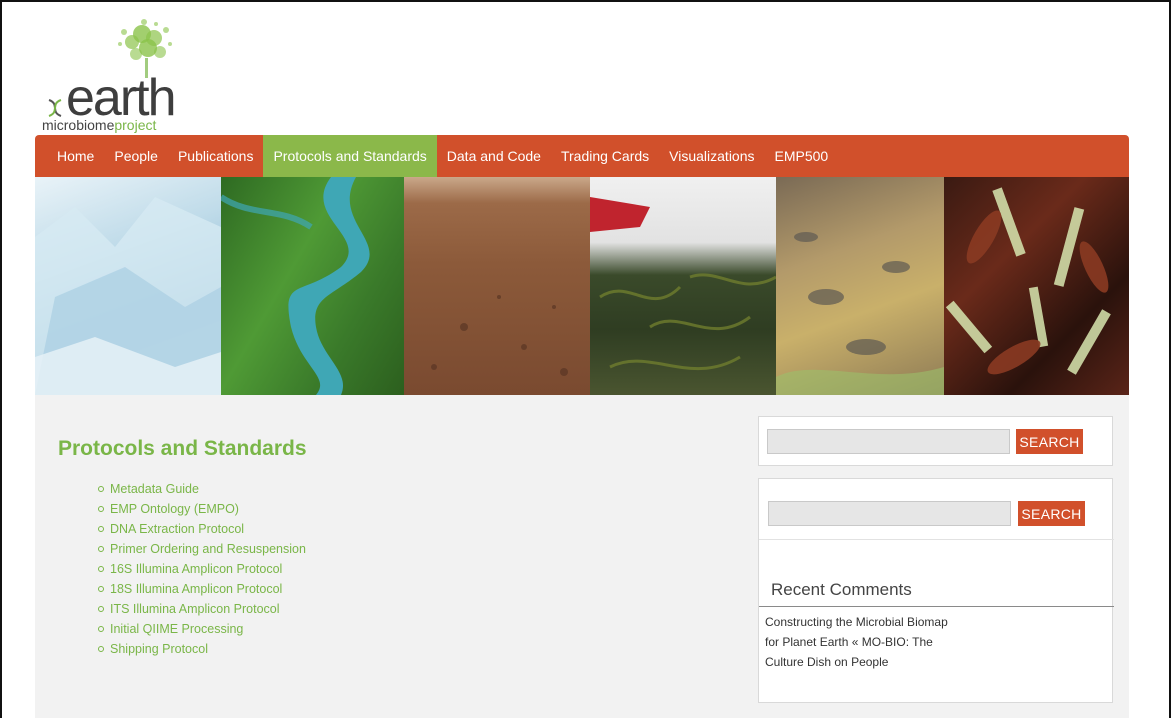 The height and width of the screenshot is (718, 1171). What do you see at coordinates (350, 156) in the screenshot?
I see `nav-item-protocols-and-standards: Protocols and Standards` at bounding box center [350, 156].